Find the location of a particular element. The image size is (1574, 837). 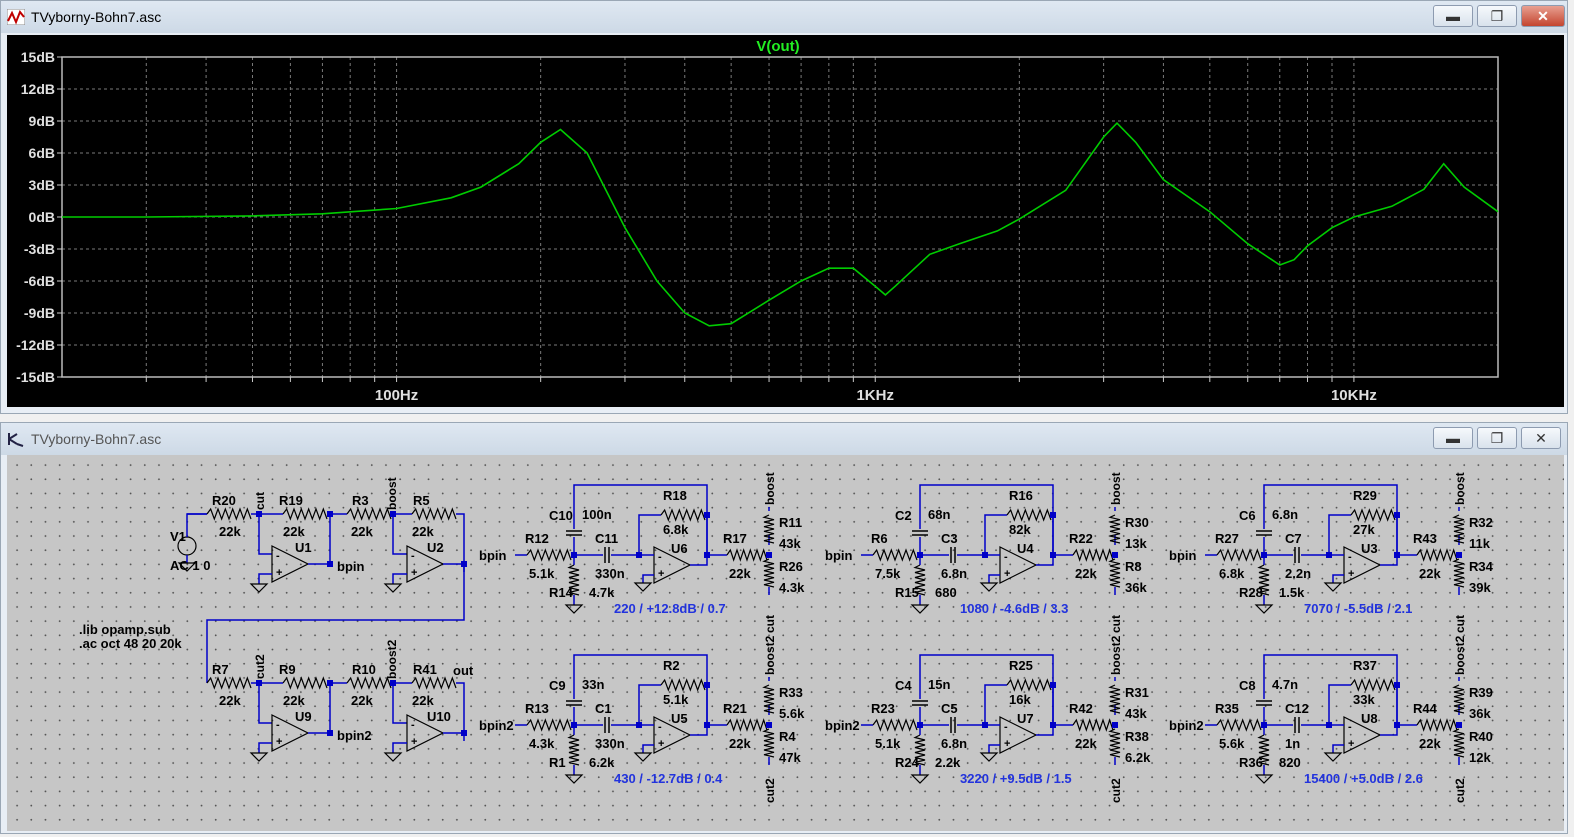

schematic-titlebar: TVyborny-Bohn7.asc ▬ ❐ ✕ is located at coordinates (784, 439).